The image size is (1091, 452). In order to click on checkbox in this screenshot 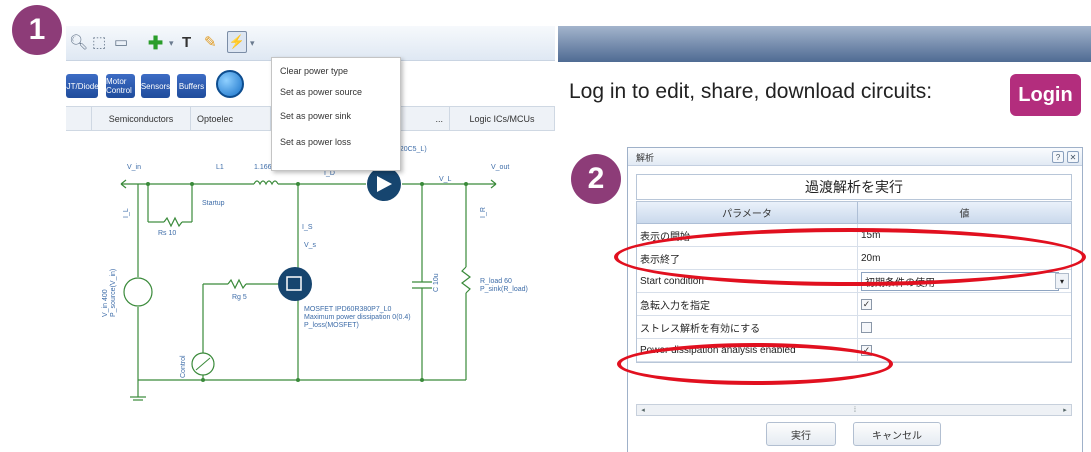, I will do `click(866, 327)`.